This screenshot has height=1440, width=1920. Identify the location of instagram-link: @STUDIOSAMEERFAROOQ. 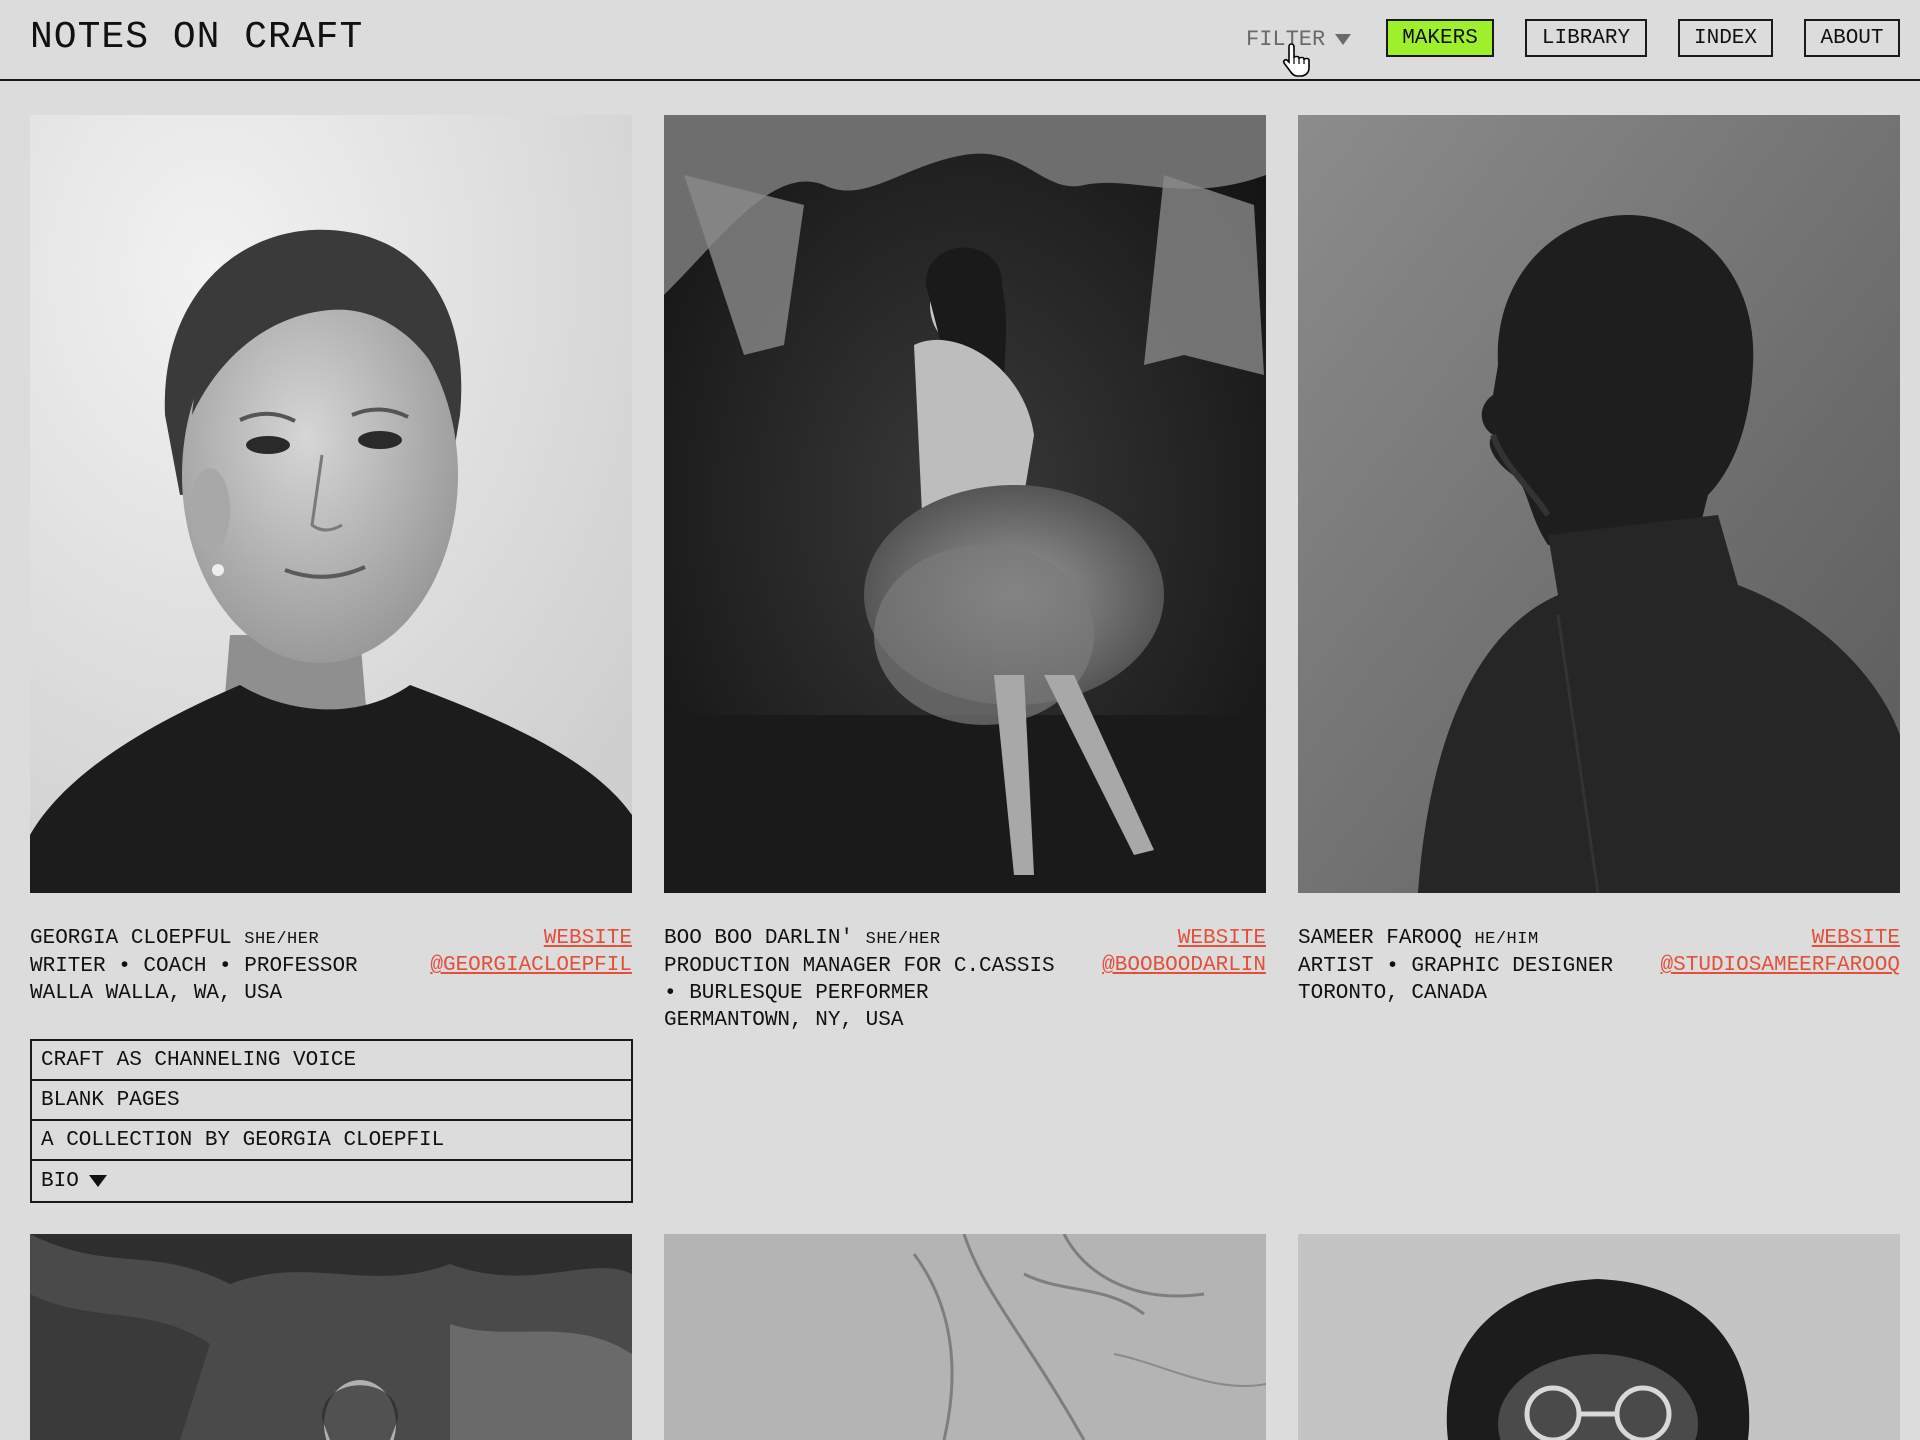
(1780, 965).